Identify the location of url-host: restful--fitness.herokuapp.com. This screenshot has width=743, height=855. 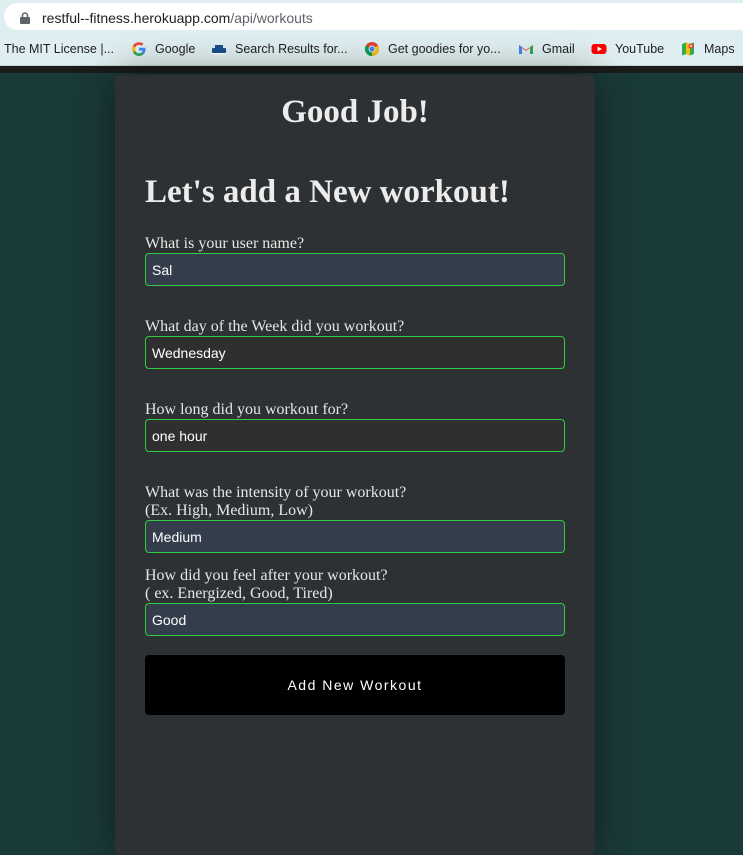
(136, 18).